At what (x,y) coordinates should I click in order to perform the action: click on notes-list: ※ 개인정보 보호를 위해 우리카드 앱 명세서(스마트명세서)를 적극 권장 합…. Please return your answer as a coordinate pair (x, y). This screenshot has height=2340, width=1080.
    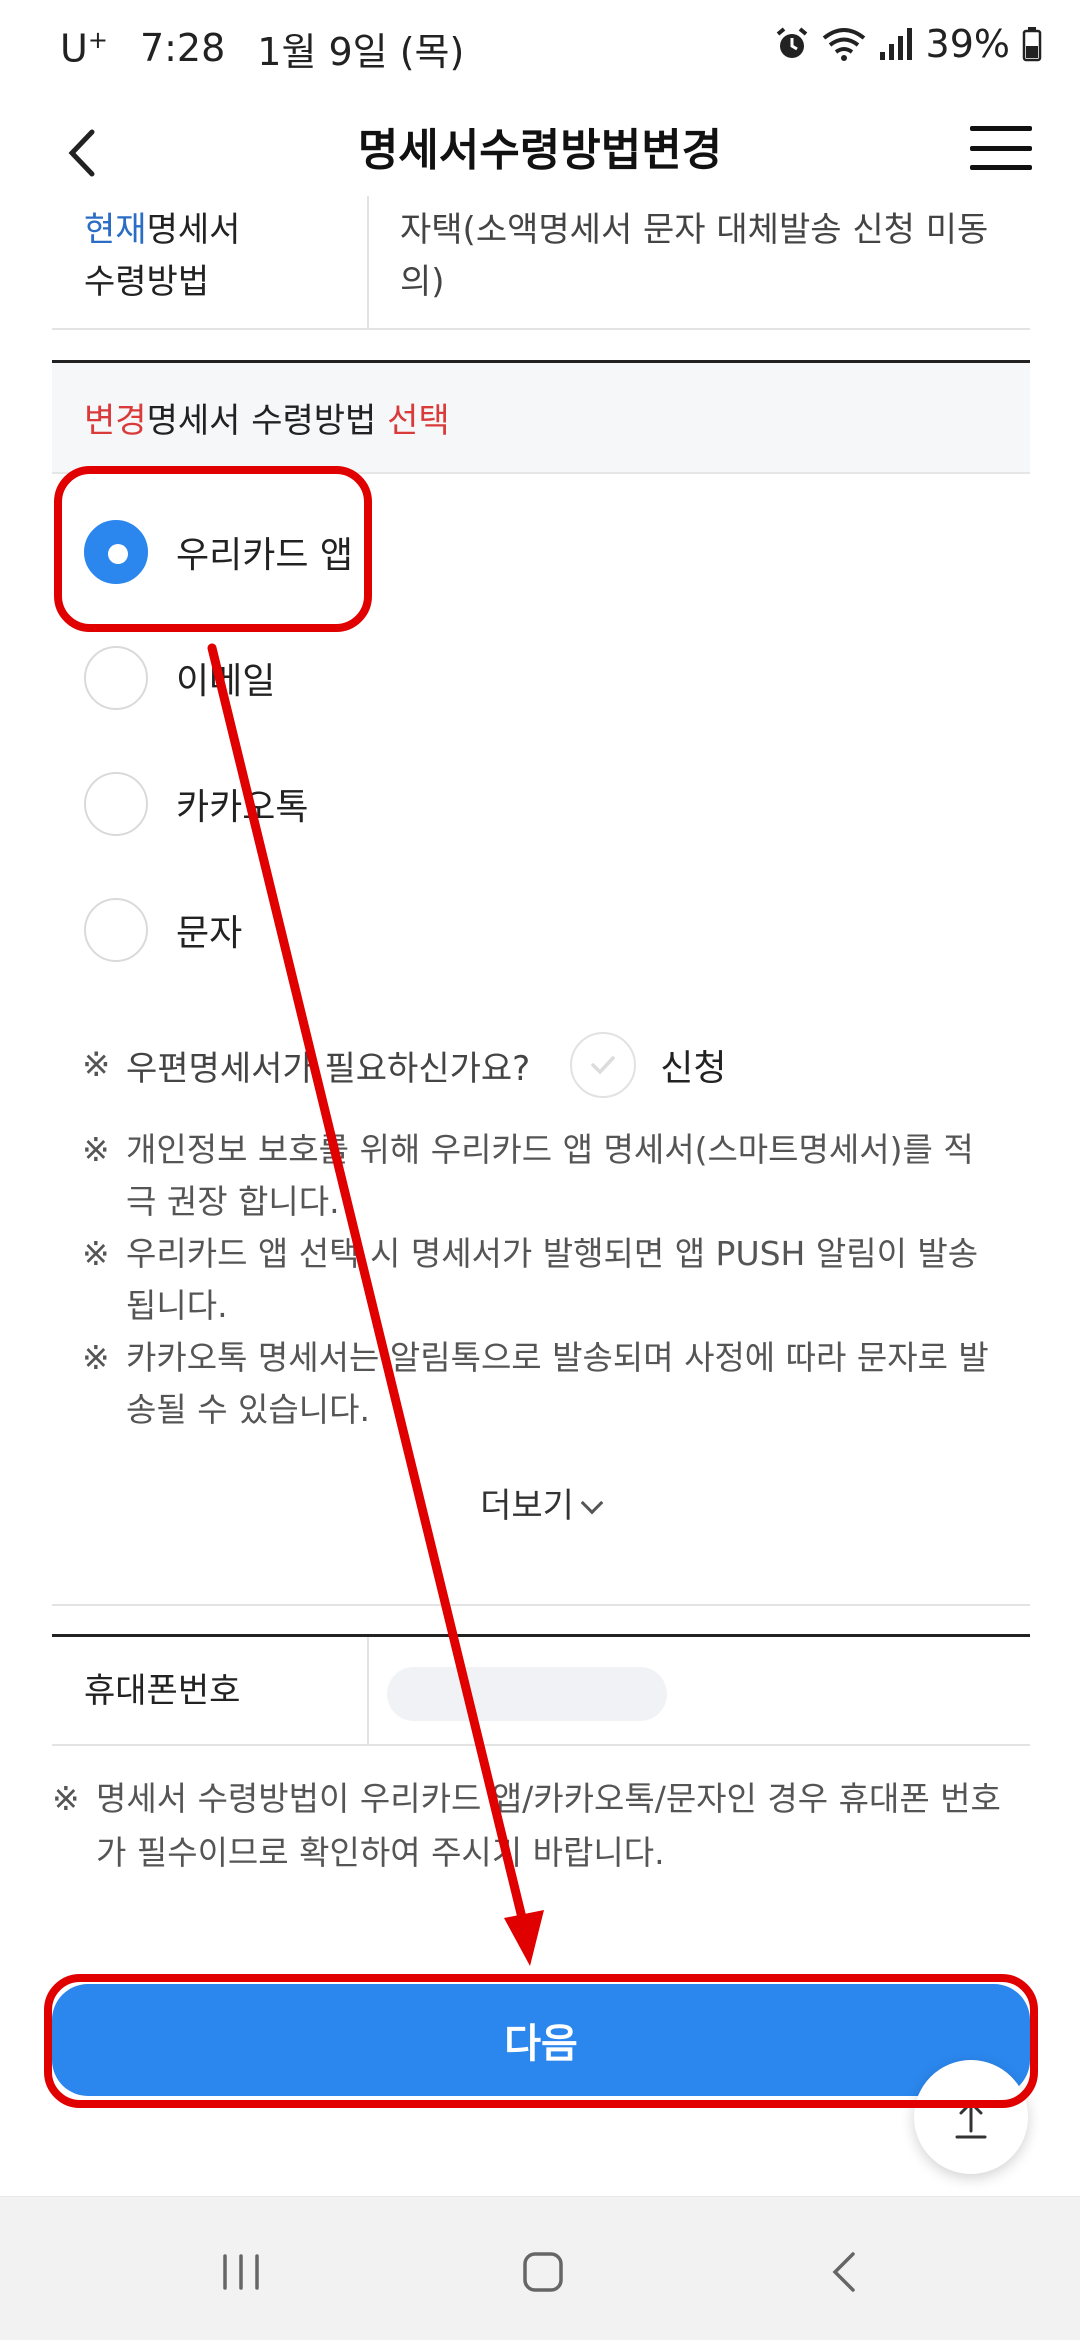
    Looking at the image, I should click on (542, 1280).